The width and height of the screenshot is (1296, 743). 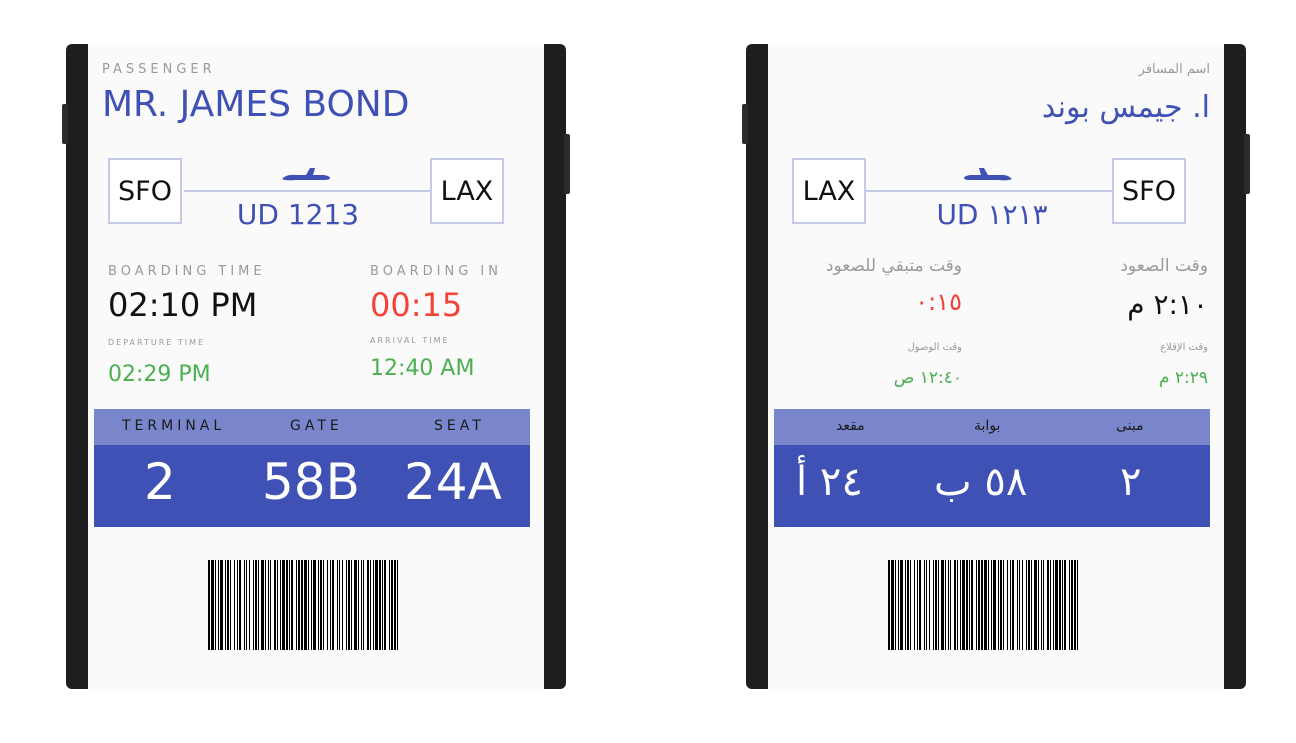 What do you see at coordinates (436, 271) in the screenshot?
I see `boarding-in-label: BOARDING IN` at bounding box center [436, 271].